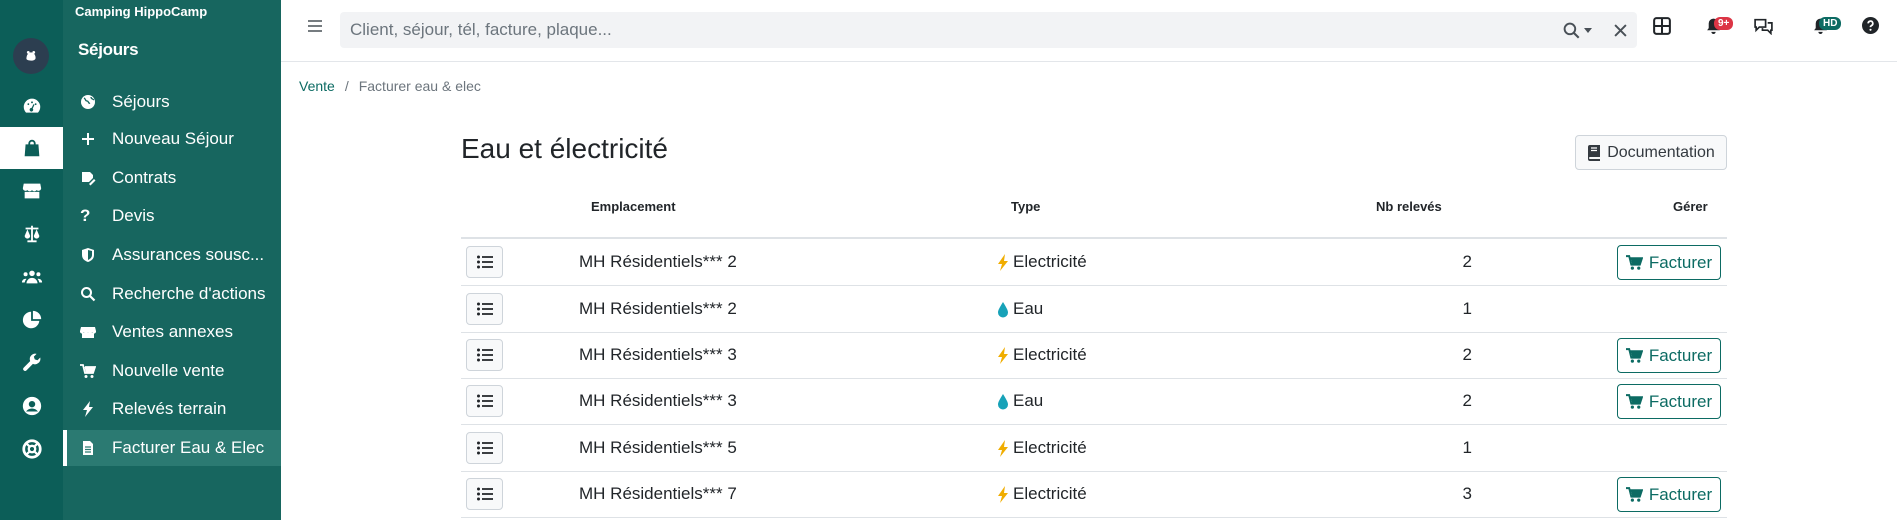 This screenshot has height=520, width=1897. I want to click on table-row: MH Résidentiels*** 3 Eau 2 Facturer, so click(1094, 401).